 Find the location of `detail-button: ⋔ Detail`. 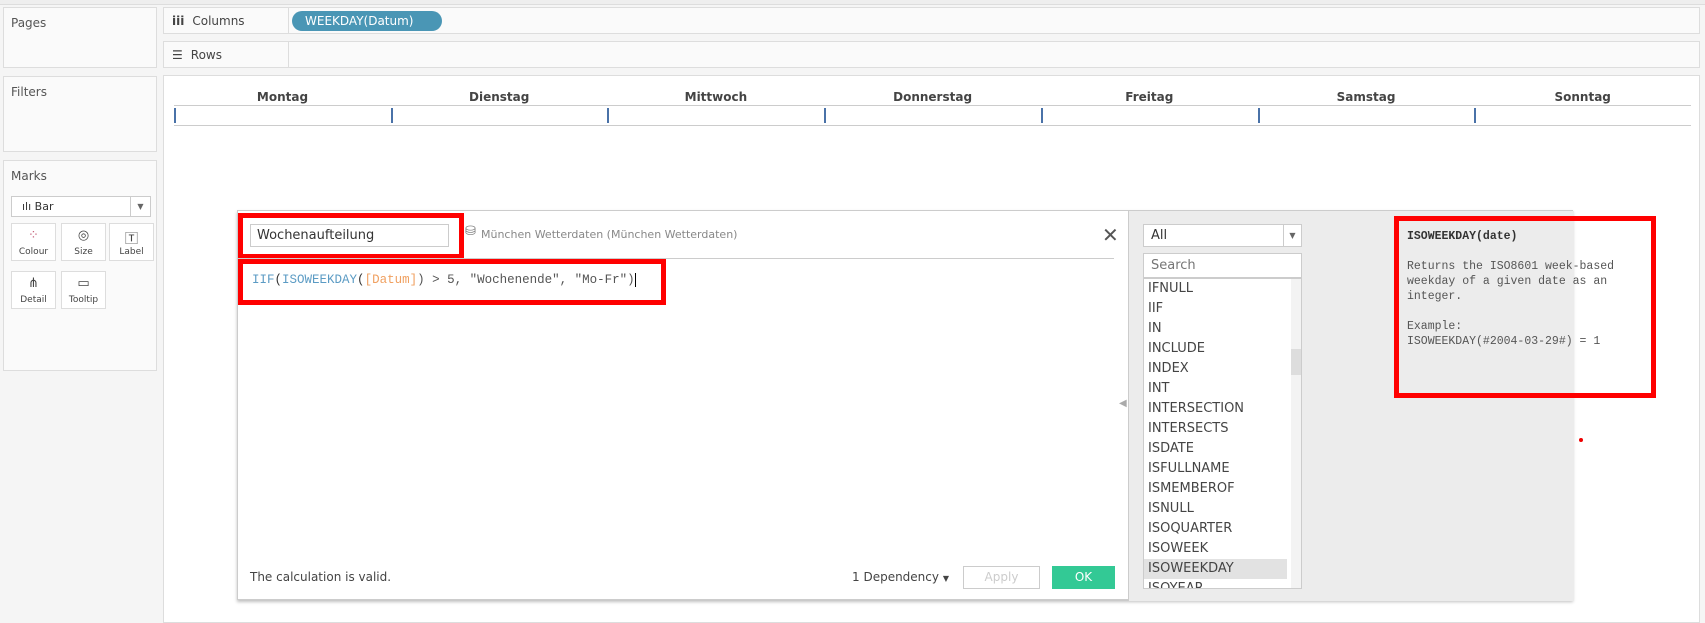

detail-button: ⋔ Detail is located at coordinates (33, 290).